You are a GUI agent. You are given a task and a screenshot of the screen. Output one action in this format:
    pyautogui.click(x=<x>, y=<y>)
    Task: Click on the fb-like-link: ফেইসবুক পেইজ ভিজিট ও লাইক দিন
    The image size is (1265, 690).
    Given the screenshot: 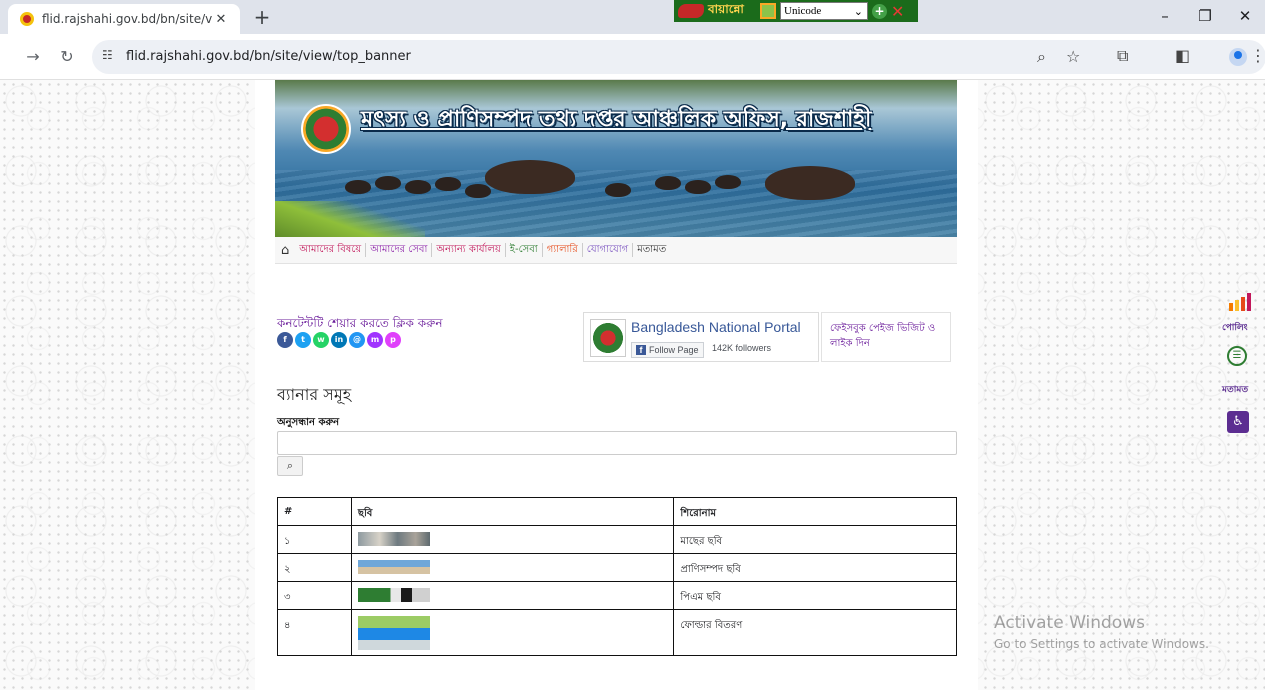 What is the action you would take?
    pyautogui.click(x=886, y=337)
    